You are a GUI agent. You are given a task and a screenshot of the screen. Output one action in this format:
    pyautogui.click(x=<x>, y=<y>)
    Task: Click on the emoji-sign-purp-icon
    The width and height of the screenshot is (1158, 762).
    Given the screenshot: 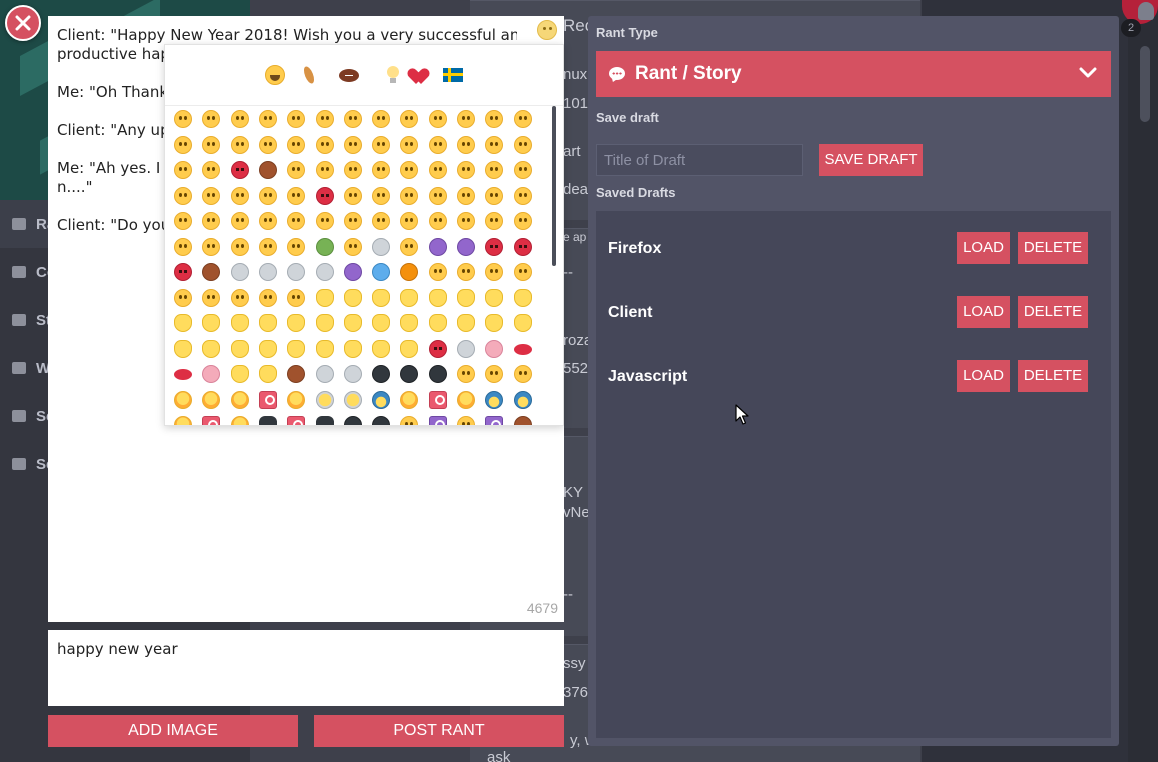 What is the action you would take?
    pyautogui.click(x=494, y=420)
    